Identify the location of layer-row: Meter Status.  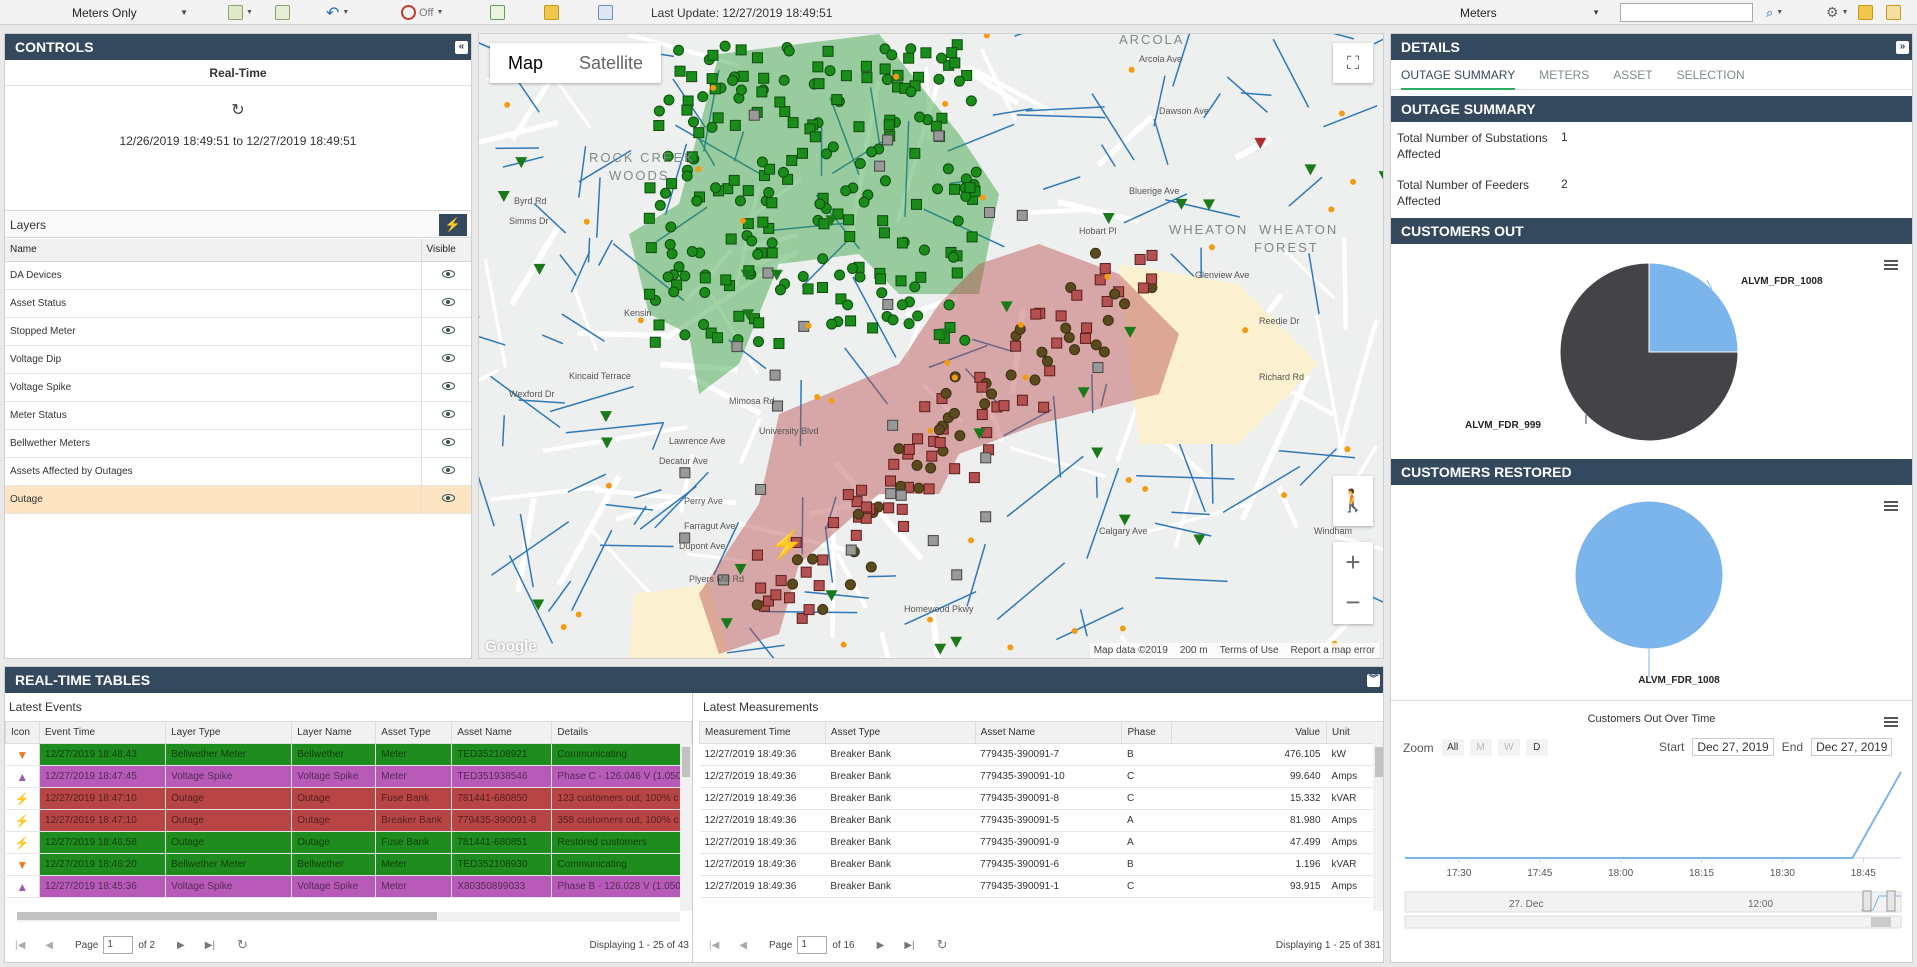
(238, 415).